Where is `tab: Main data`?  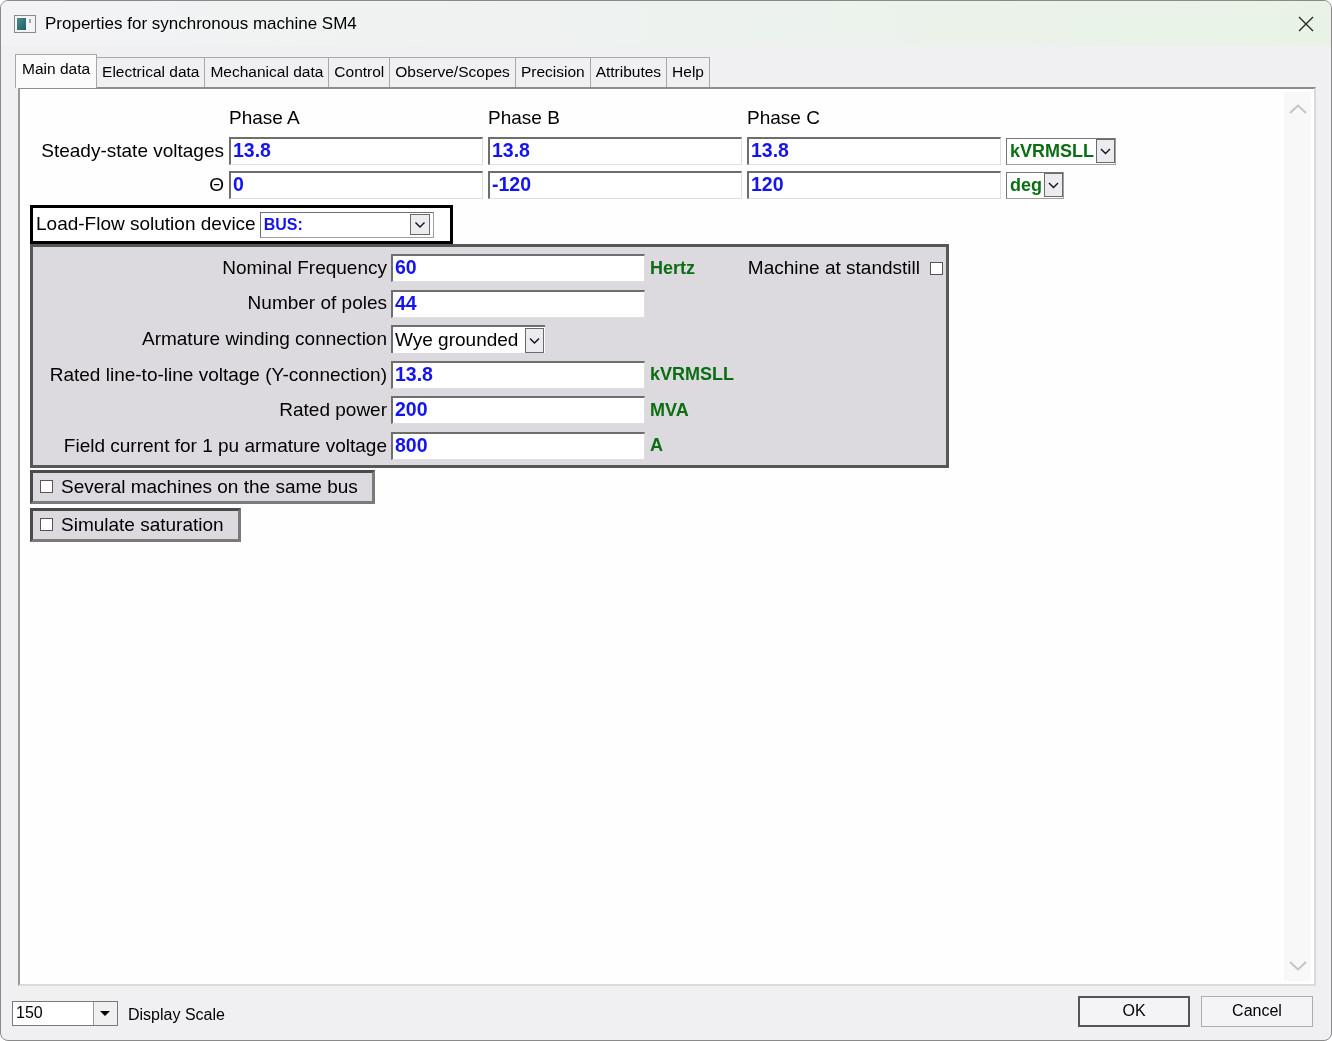
tab: Main data is located at coordinates (56, 71).